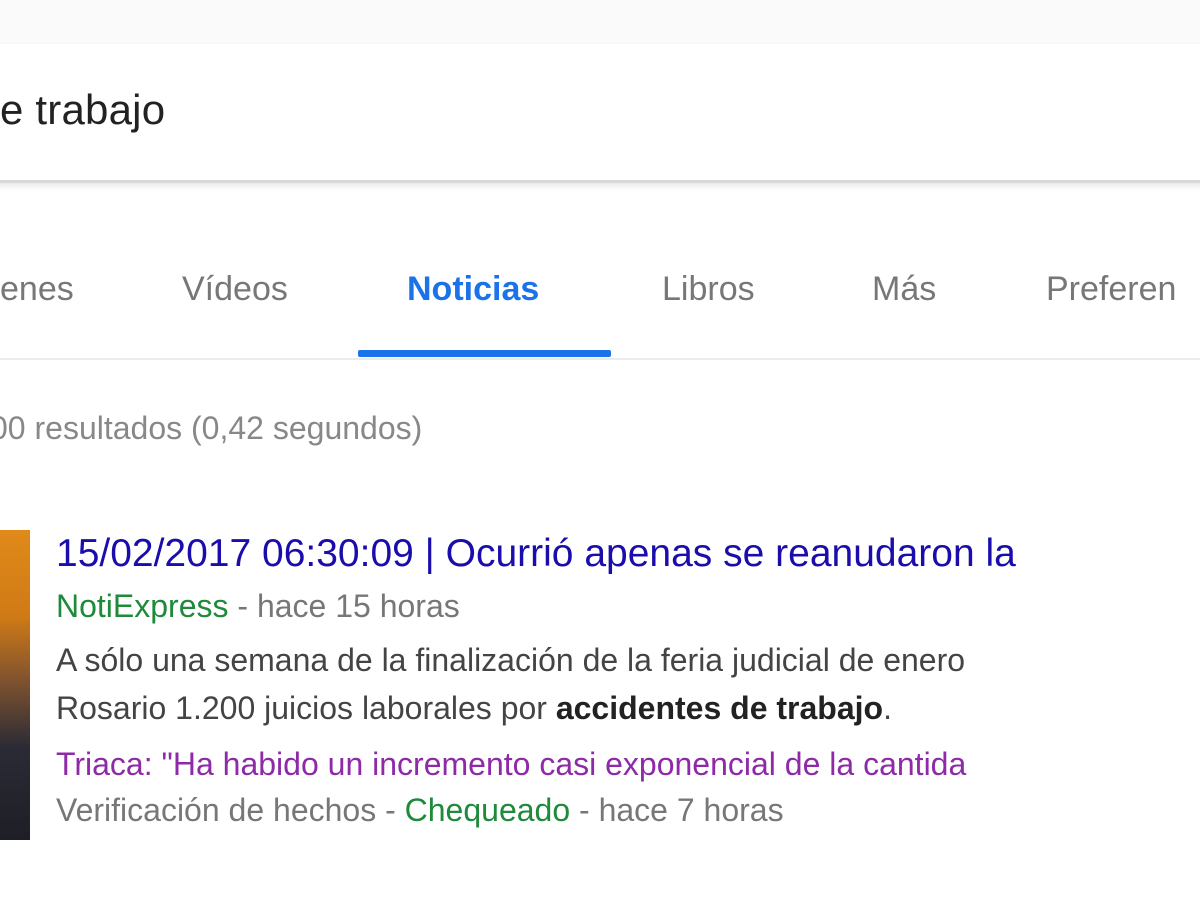 The height and width of the screenshot is (900, 1200). What do you see at coordinates (719, 708) in the screenshot?
I see `snippet-highlight: accidentes de trabajo` at bounding box center [719, 708].